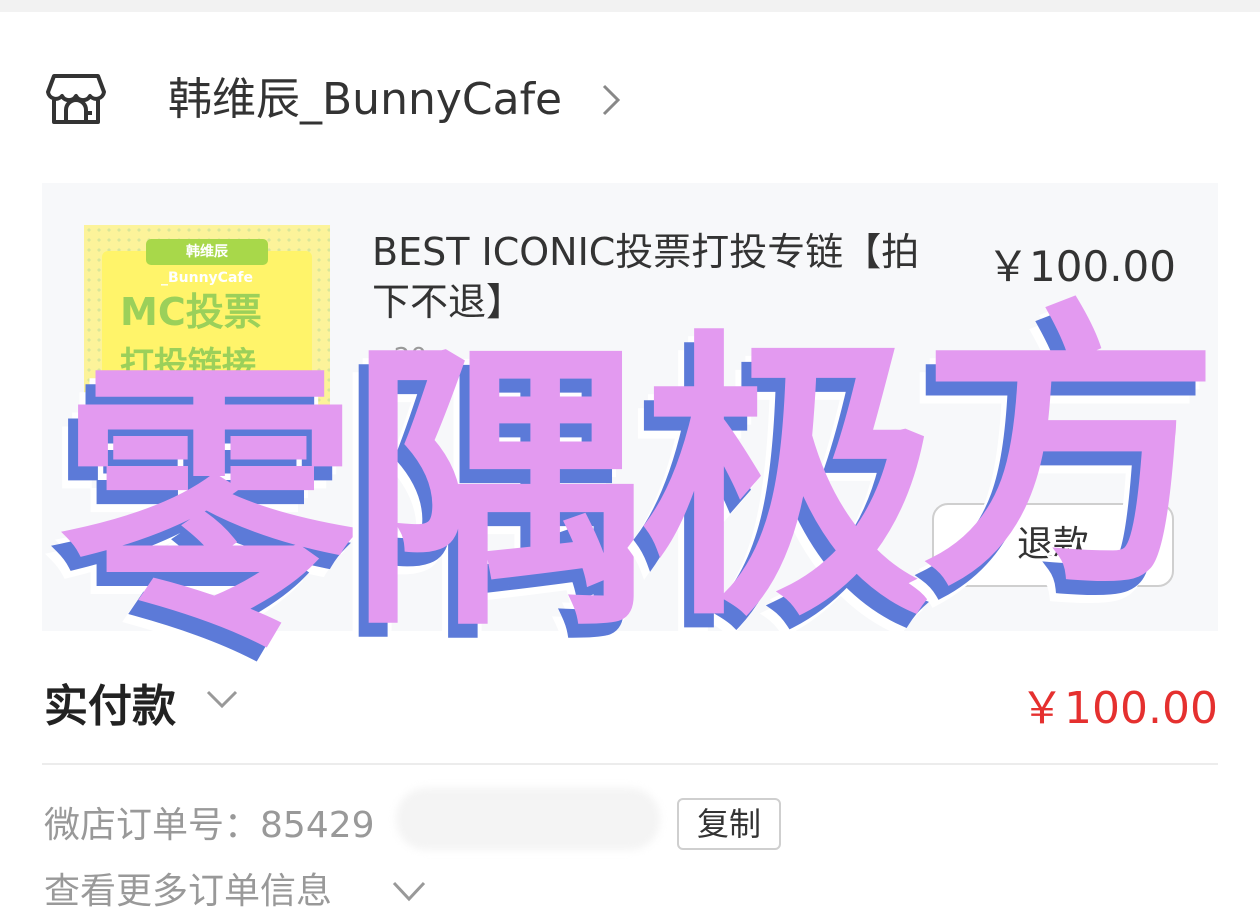  What do you see at coordinates (152, 825) in the screenshot?
I see `order-number-label: 微店订单号：` at bounding box center [152, 825].